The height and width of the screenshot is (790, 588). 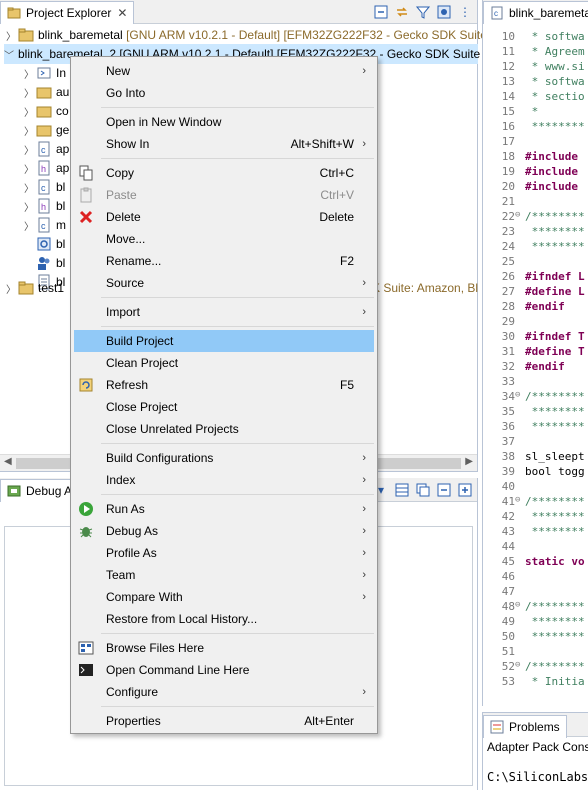 What do you see at coordinates (45, 168) in the screenshot?
I see `tree-child: 〉 h ap` at bounding box center [45, 168].